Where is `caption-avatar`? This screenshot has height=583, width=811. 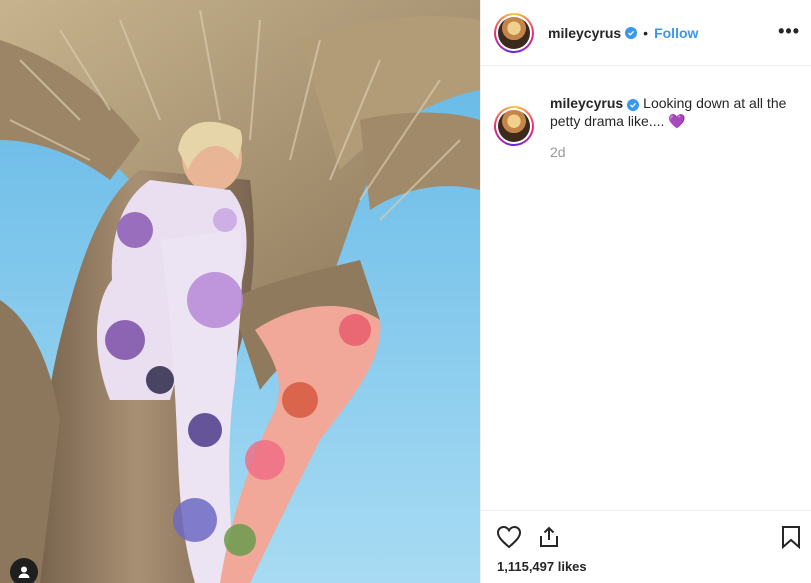 caption-avatar is located at coordinates (514, 126).